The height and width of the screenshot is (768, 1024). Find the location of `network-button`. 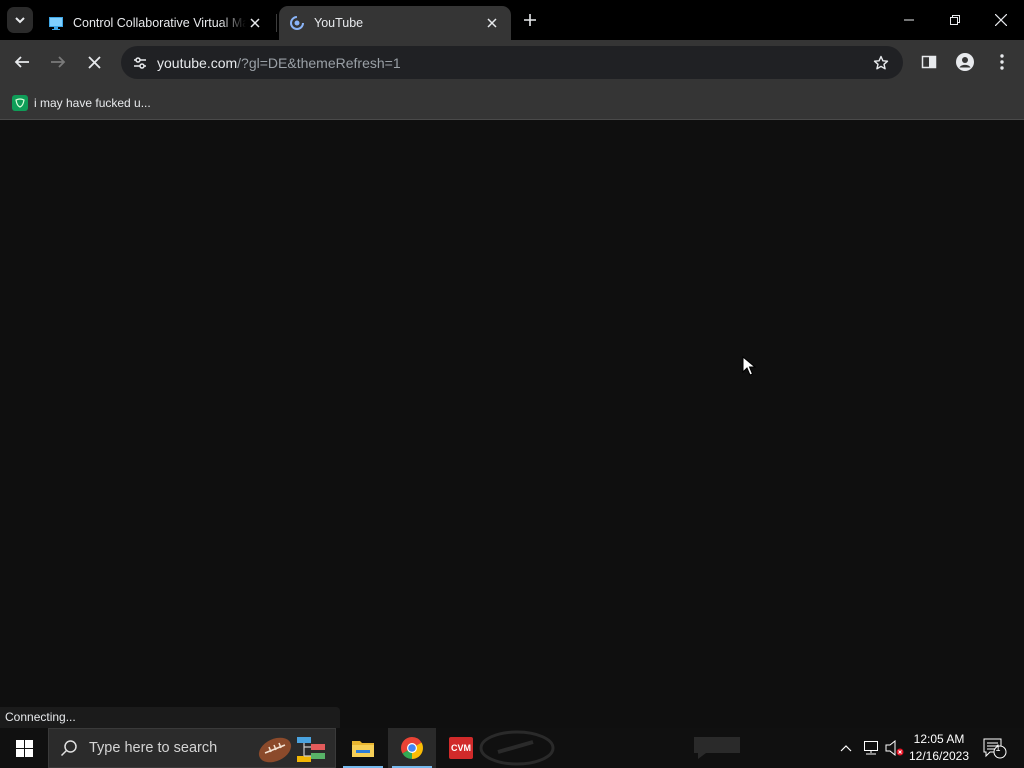

network-button is located at coordinates (871, 748).